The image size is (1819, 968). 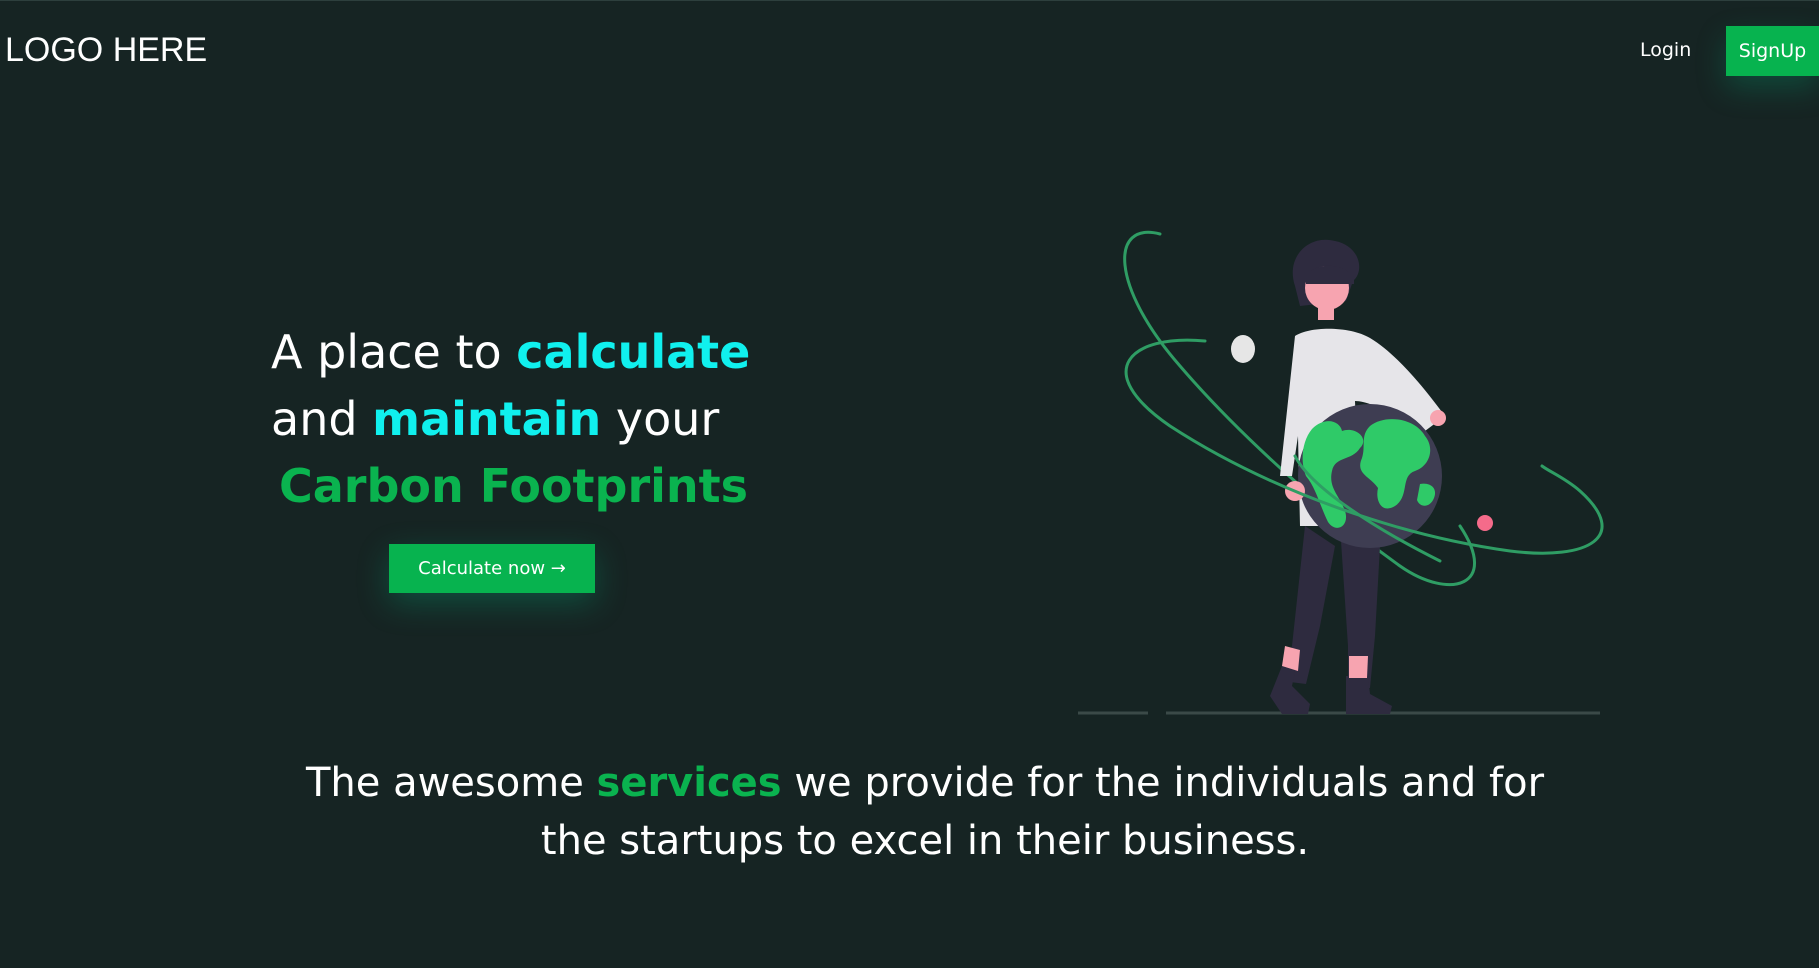 What do you see at coordinates (1485, 523) in the screenshot?
I see `pink-dot` at bounding box center [1485, 523].